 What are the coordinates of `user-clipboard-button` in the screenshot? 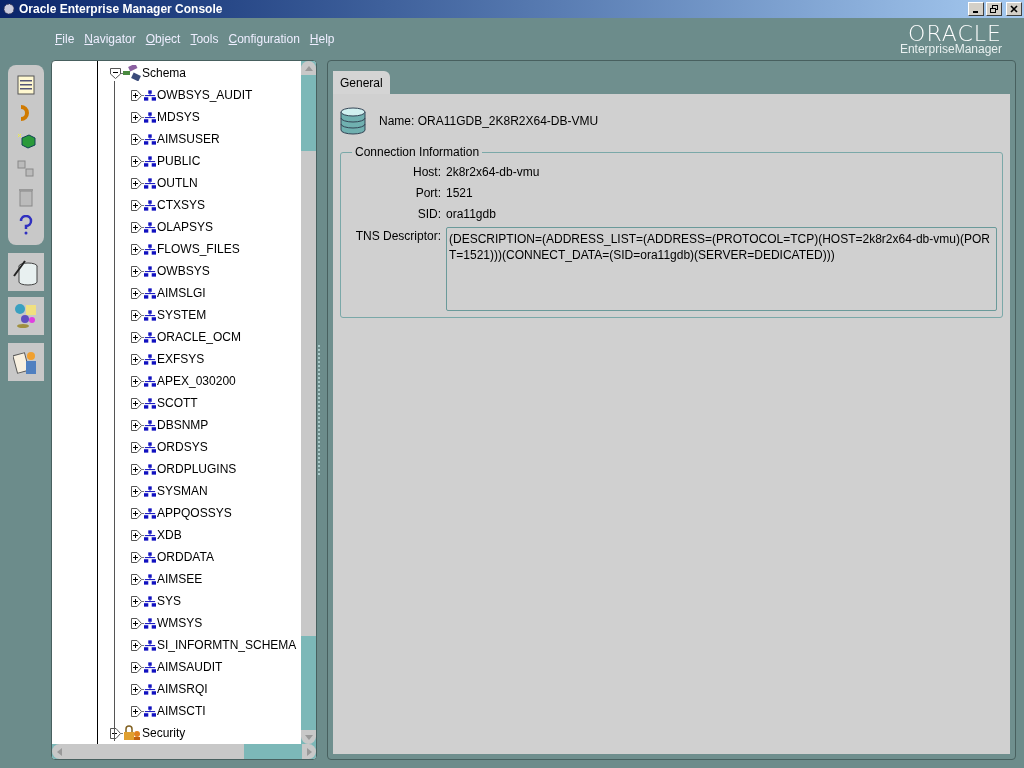 It's located at (25, 362).